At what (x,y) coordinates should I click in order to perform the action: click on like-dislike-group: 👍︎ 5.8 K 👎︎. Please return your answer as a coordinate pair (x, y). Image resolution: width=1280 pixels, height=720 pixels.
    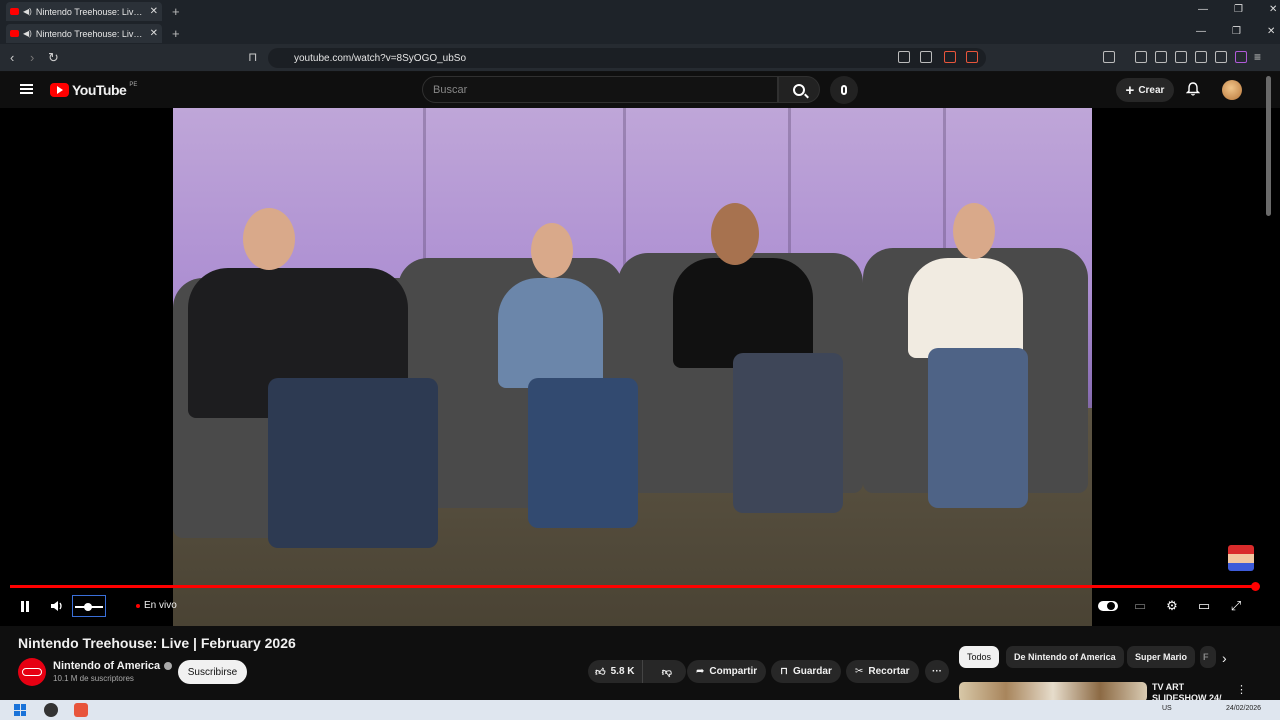
    Looking at the image, I should click on (637, 671).